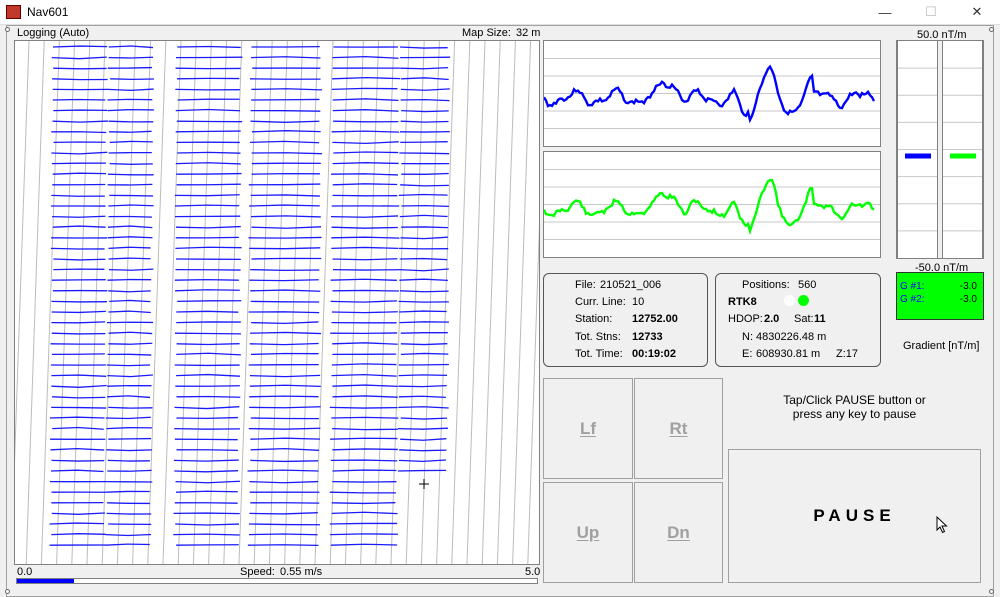 Image resolution: width=1000 pixels, height=597 pixels. Describe the element at coordinates (655, 319) in the screenshot. I see `station-value: 12752.00` at that location.